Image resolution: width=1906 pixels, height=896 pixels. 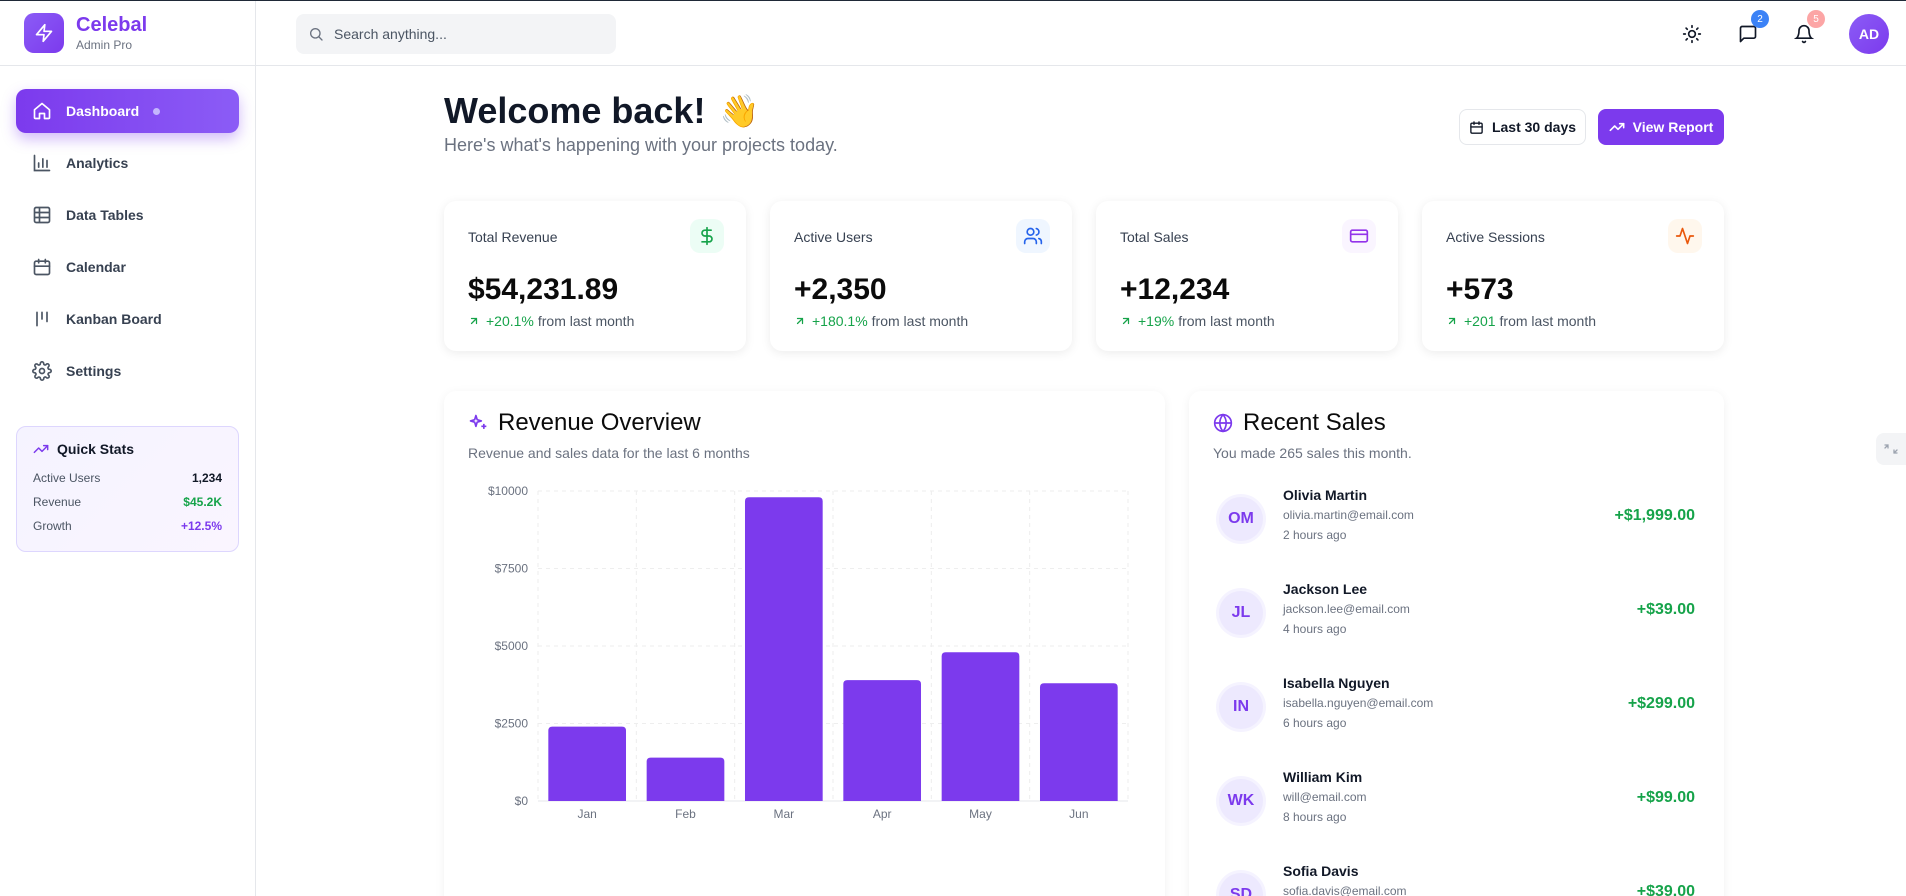 What do you see at coordinates (1247, 321) in the screenshot?
I see `stat-change: +19% from last month` at bounding box center [1247, 321].